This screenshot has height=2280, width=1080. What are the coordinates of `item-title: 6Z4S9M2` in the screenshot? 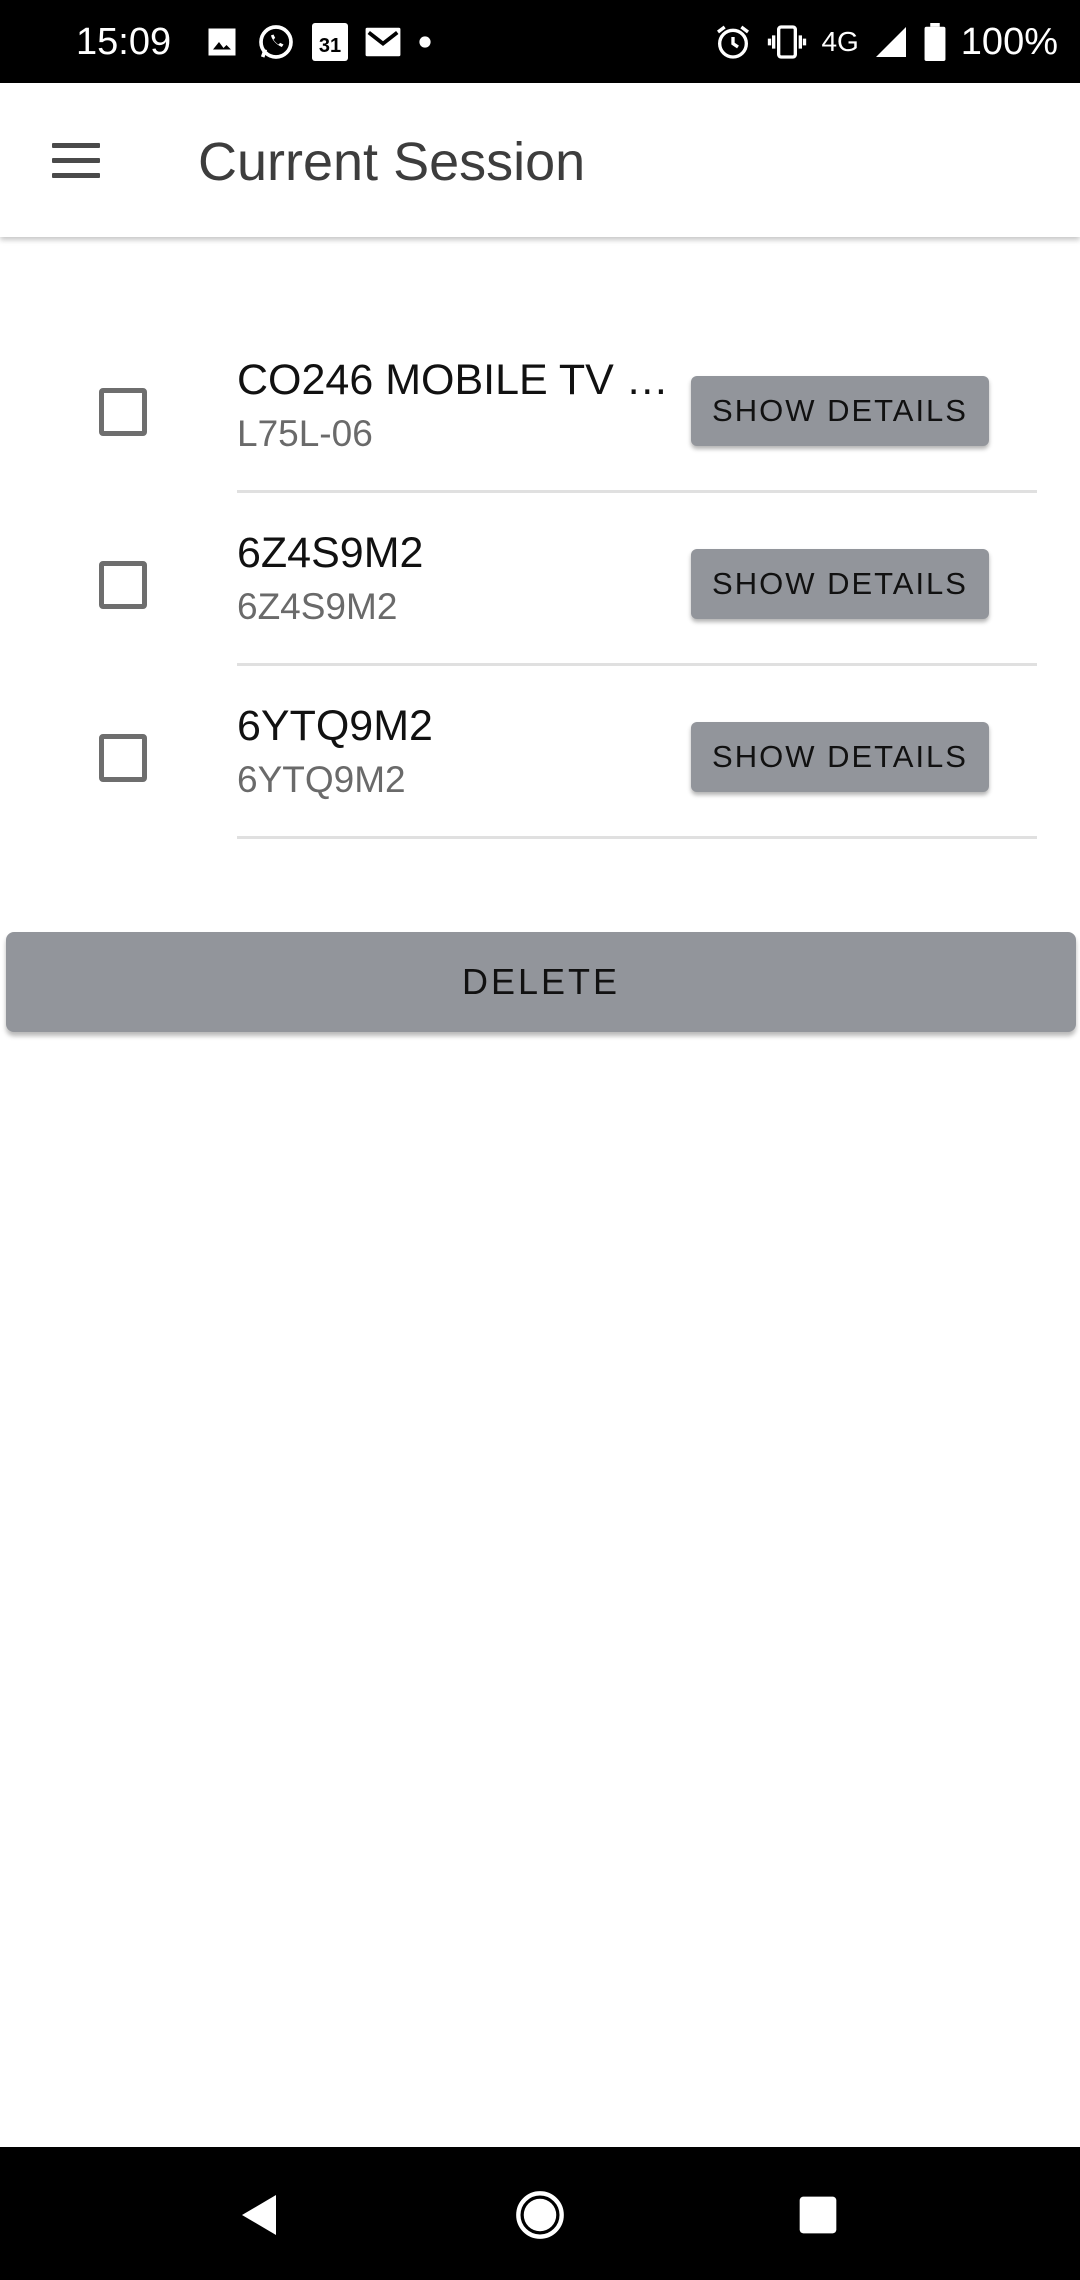 It's located at (330, 553).